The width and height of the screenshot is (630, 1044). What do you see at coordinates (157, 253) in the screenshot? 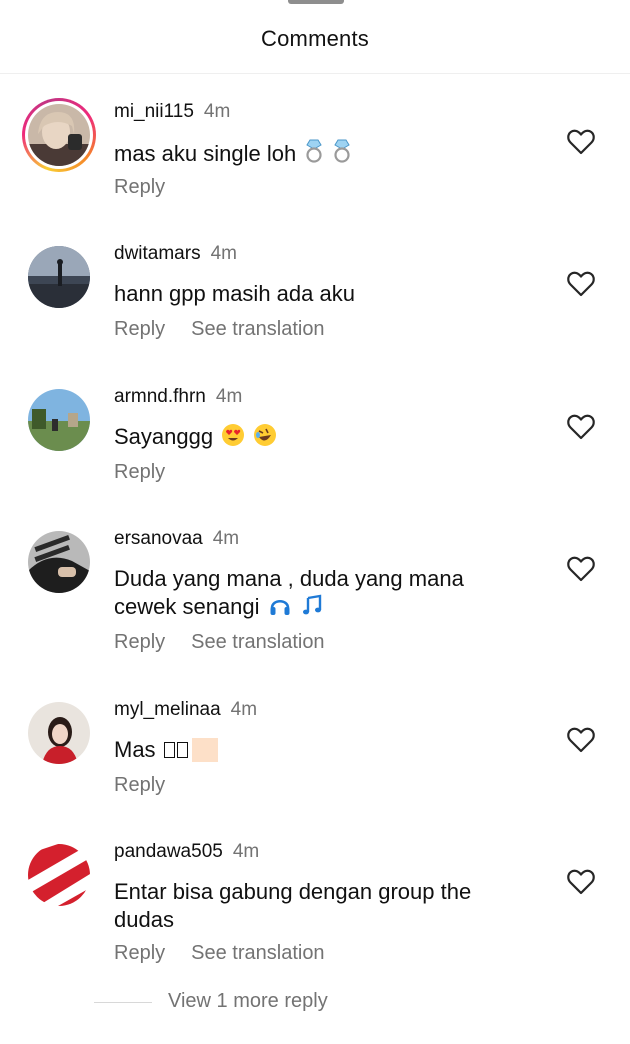
I see `comment-username: dwitamars` at bounding box center [157, 253].